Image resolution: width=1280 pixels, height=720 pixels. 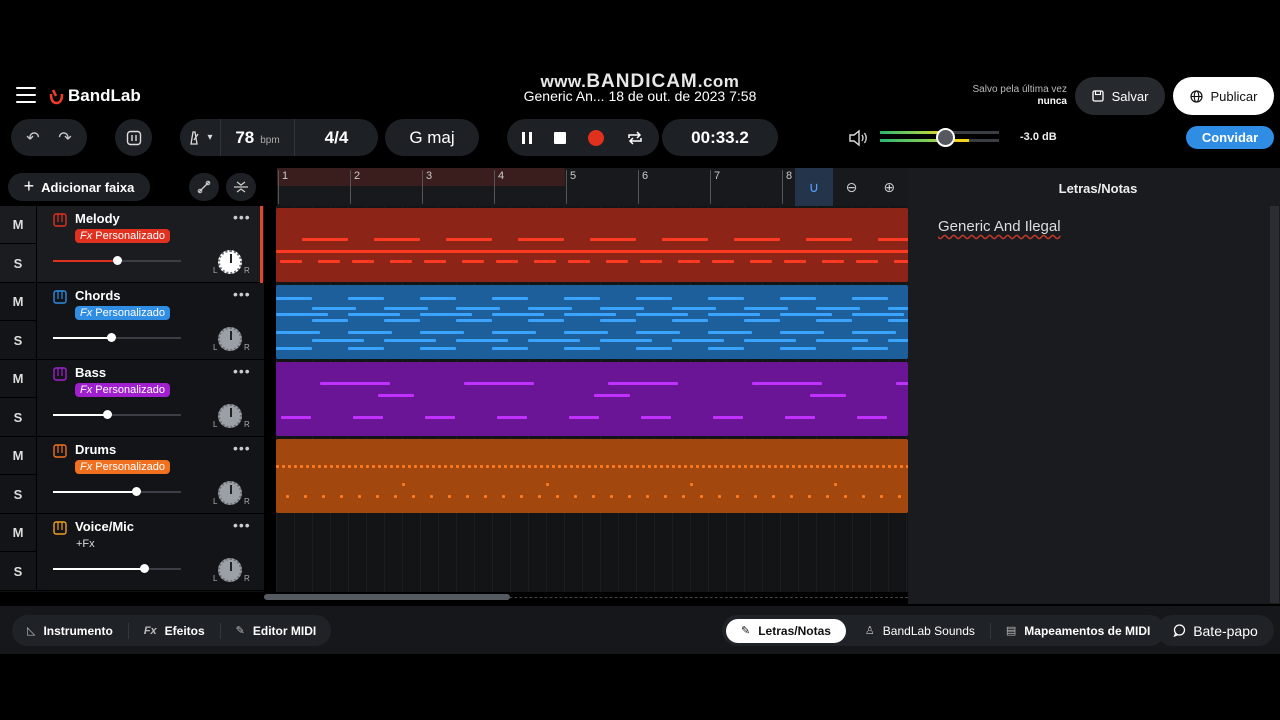 What do you see at coordinates (1223, 96) in the screenshot?
I see `publish-button: Publicar` at bounding box center [1223, 96].